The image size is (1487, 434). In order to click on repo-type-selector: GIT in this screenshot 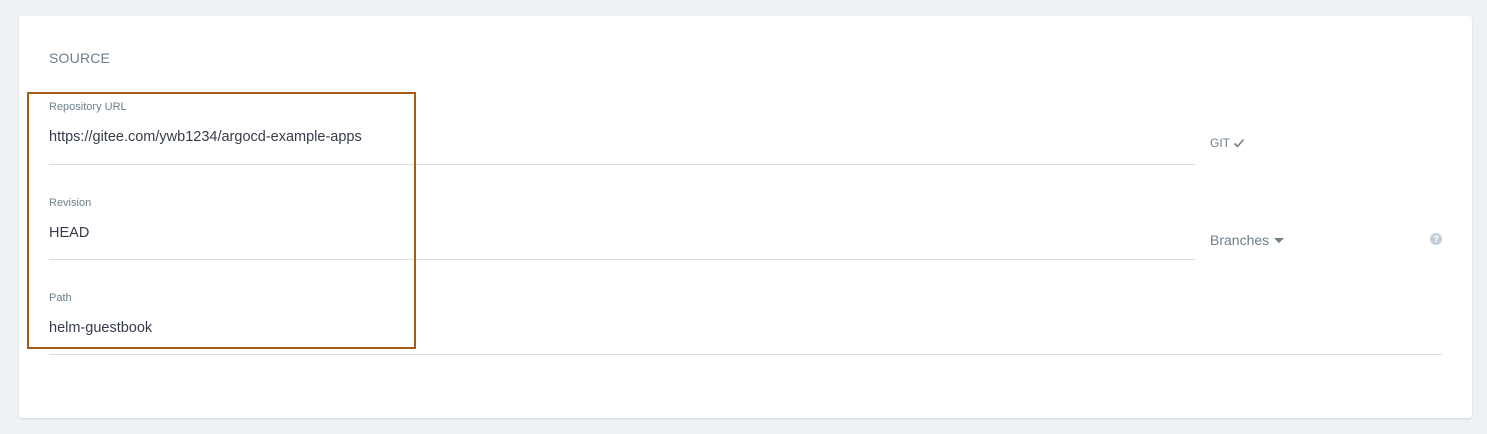, I will do `click(1227, 143)`.